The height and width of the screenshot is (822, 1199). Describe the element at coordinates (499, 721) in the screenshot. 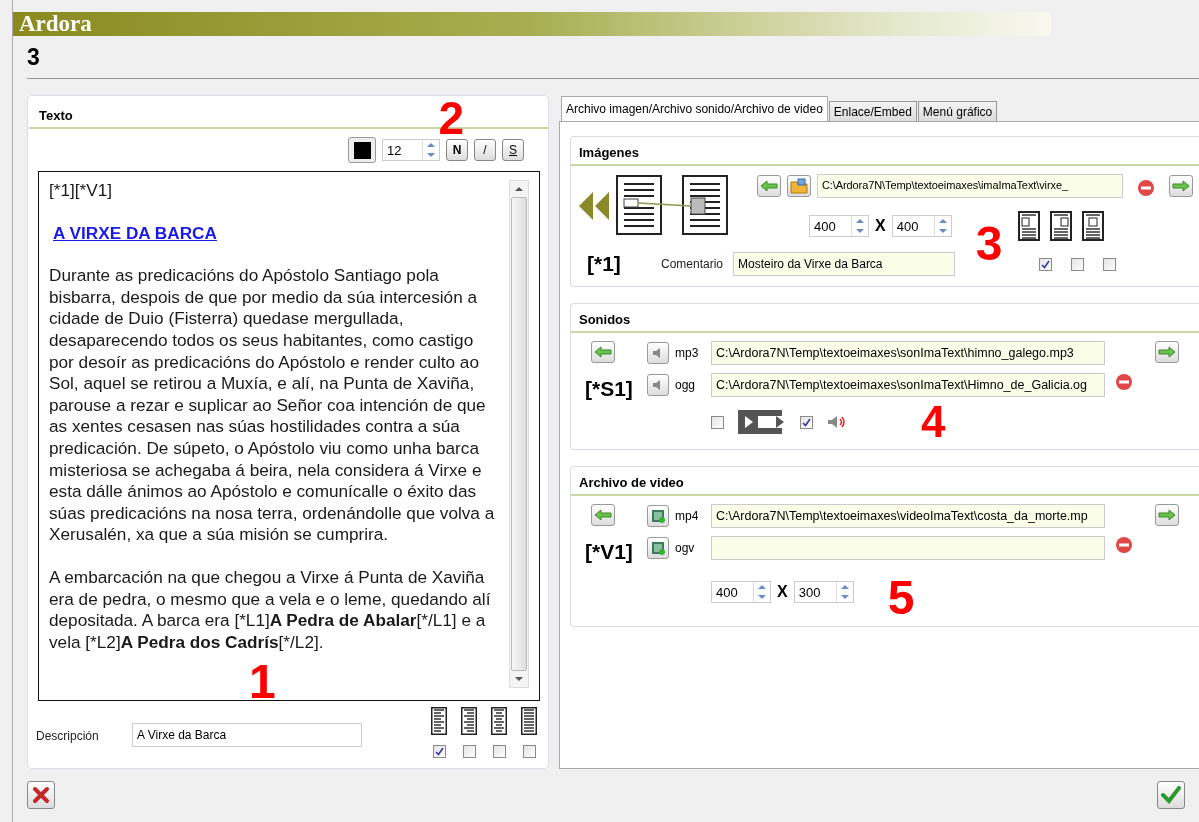

I see `align-center-icon` at that location.